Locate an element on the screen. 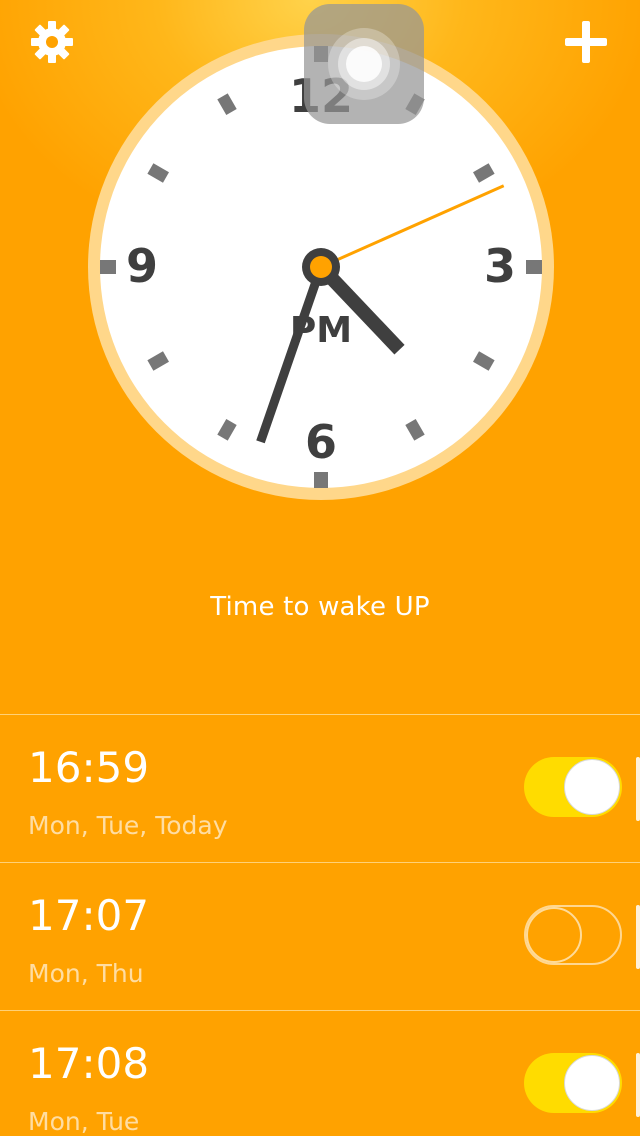 This screenshot has width=640, height=1136. assistive-touch-center is located at coordinates (364, 64).